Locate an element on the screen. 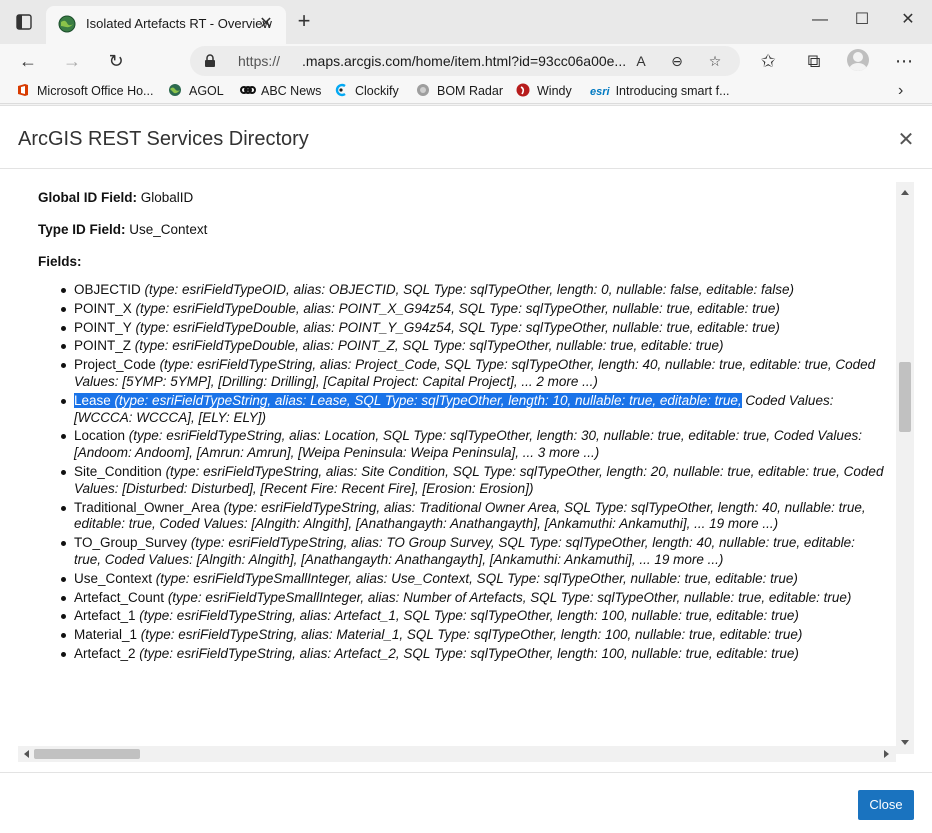 This screenshot has height=833, width=932. collections-icon: ⧉ is located at coordinates (814, 61).